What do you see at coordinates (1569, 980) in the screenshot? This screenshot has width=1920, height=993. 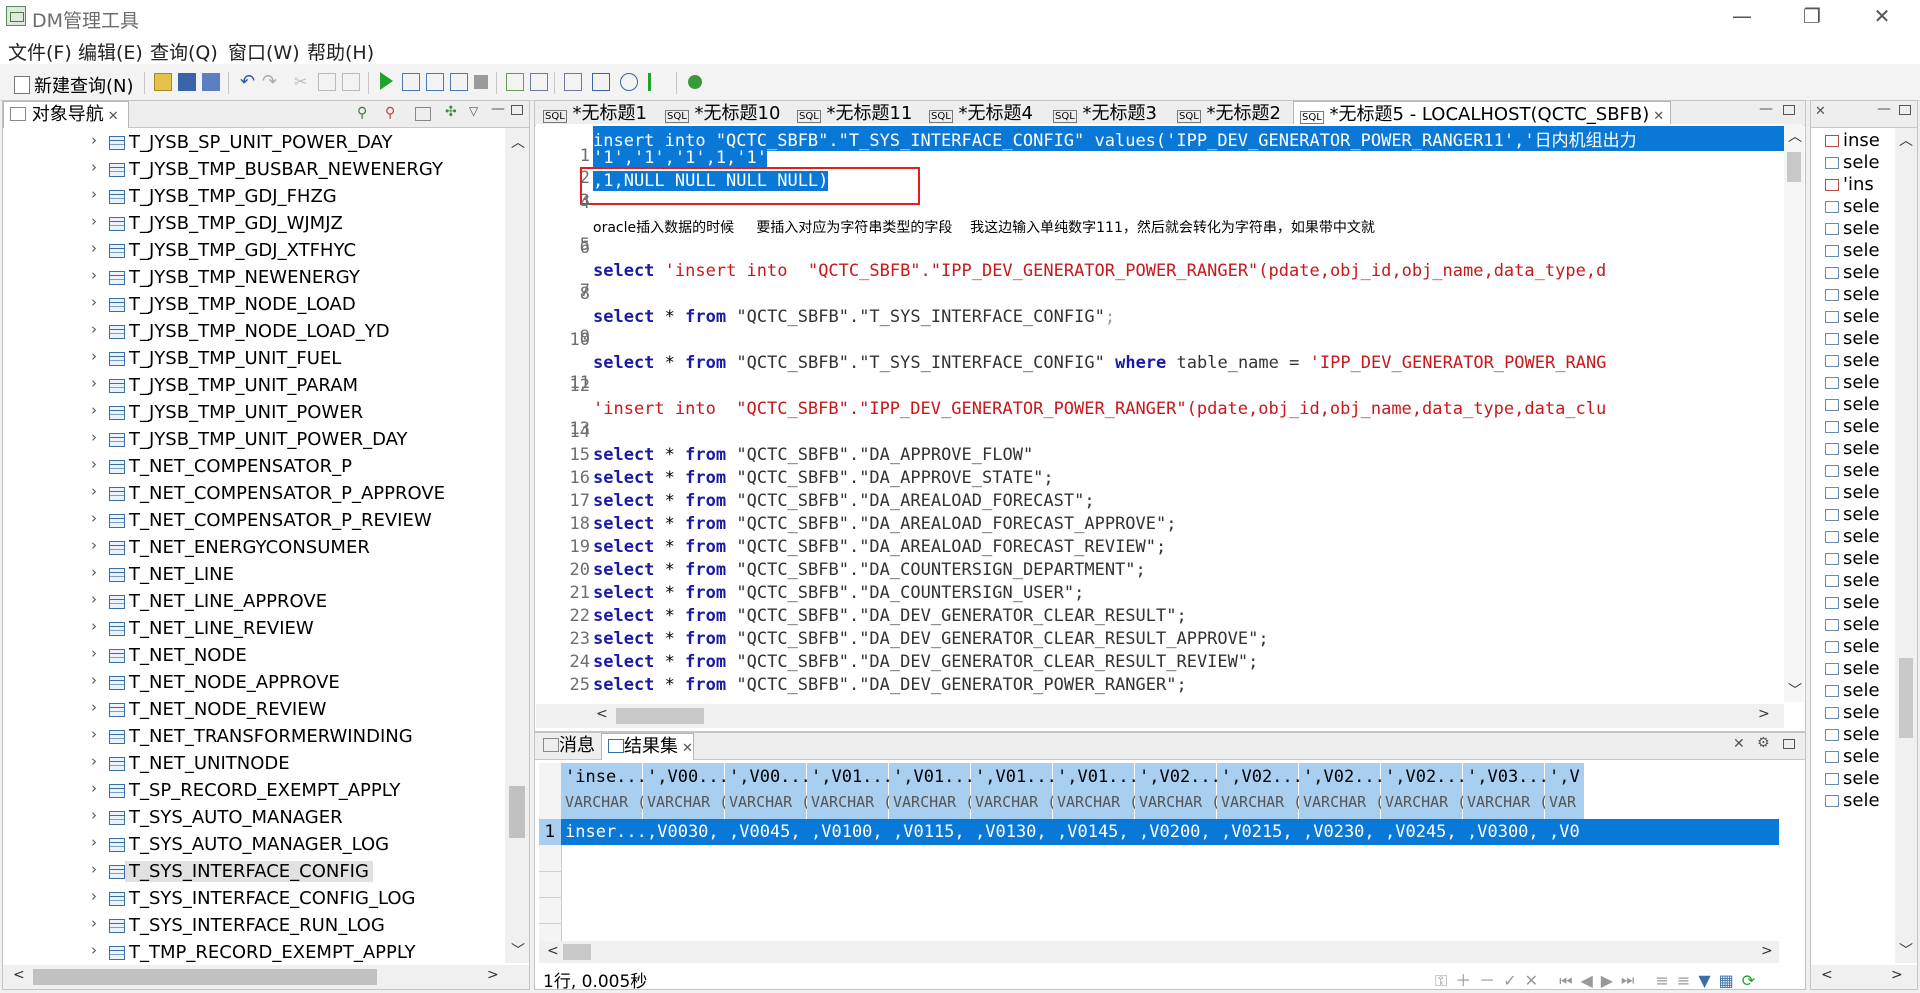 I see `first-page-icon: ⏮` at bounding box center [1569, 980].